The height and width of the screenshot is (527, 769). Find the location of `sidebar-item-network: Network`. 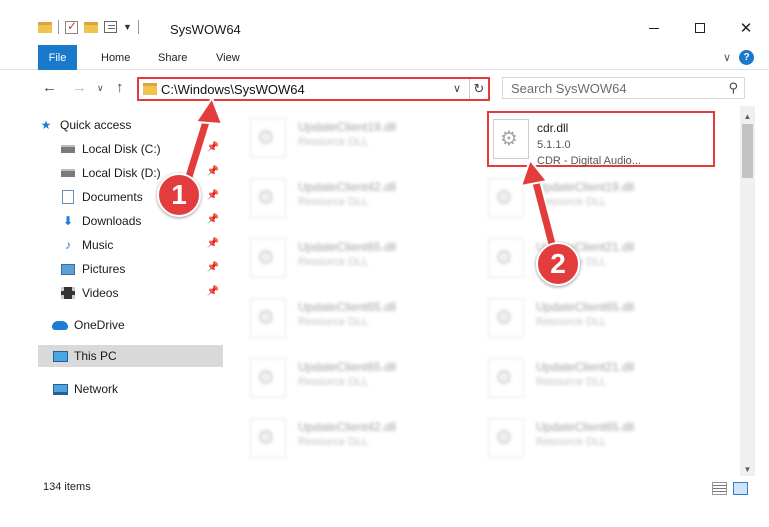

sidebar-item-network: Network is located at coordinates (130, 389).